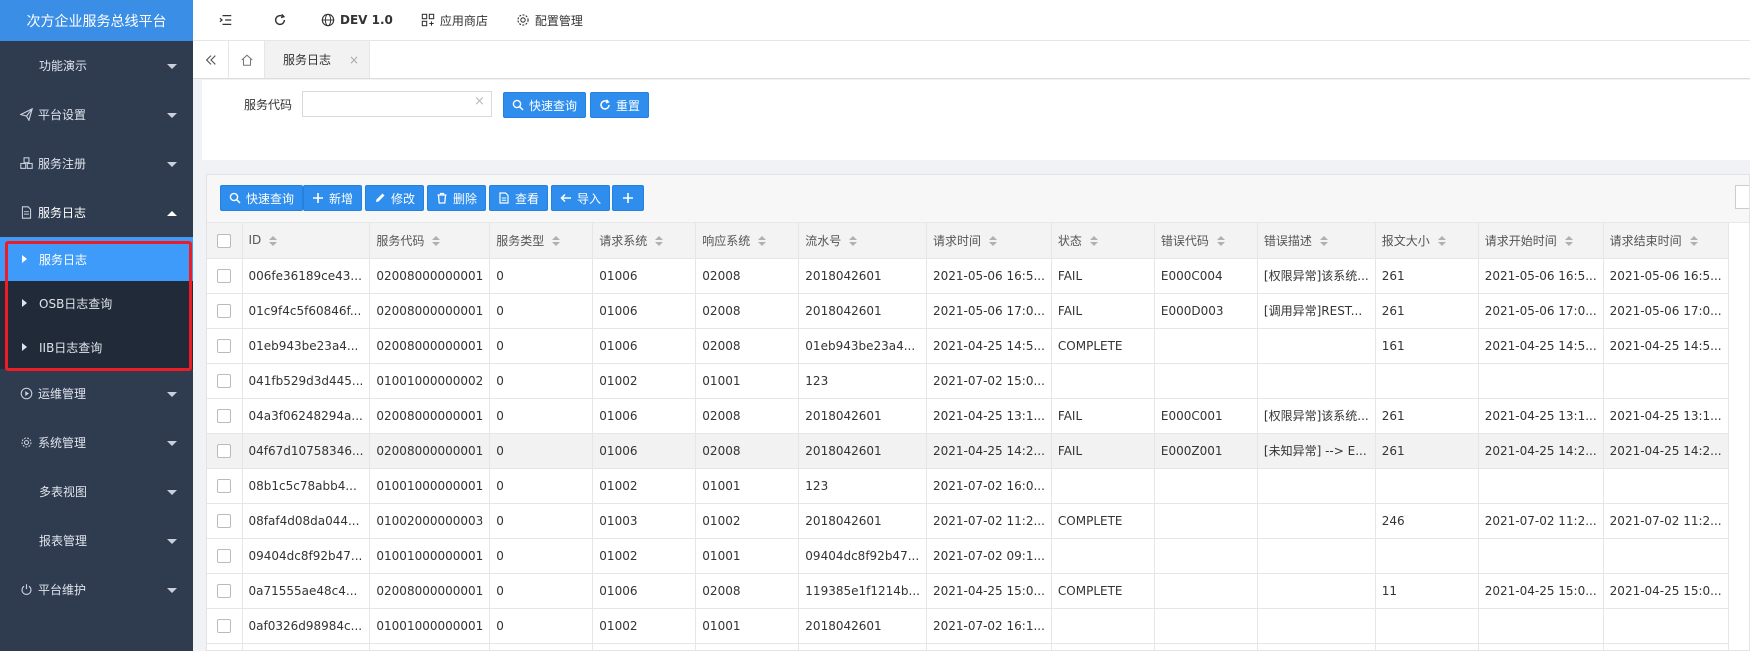  What do you see at coordinates (644, 241) in the screenshot?
I see `column-header: 请求系统` at bounding box center [644, 241].